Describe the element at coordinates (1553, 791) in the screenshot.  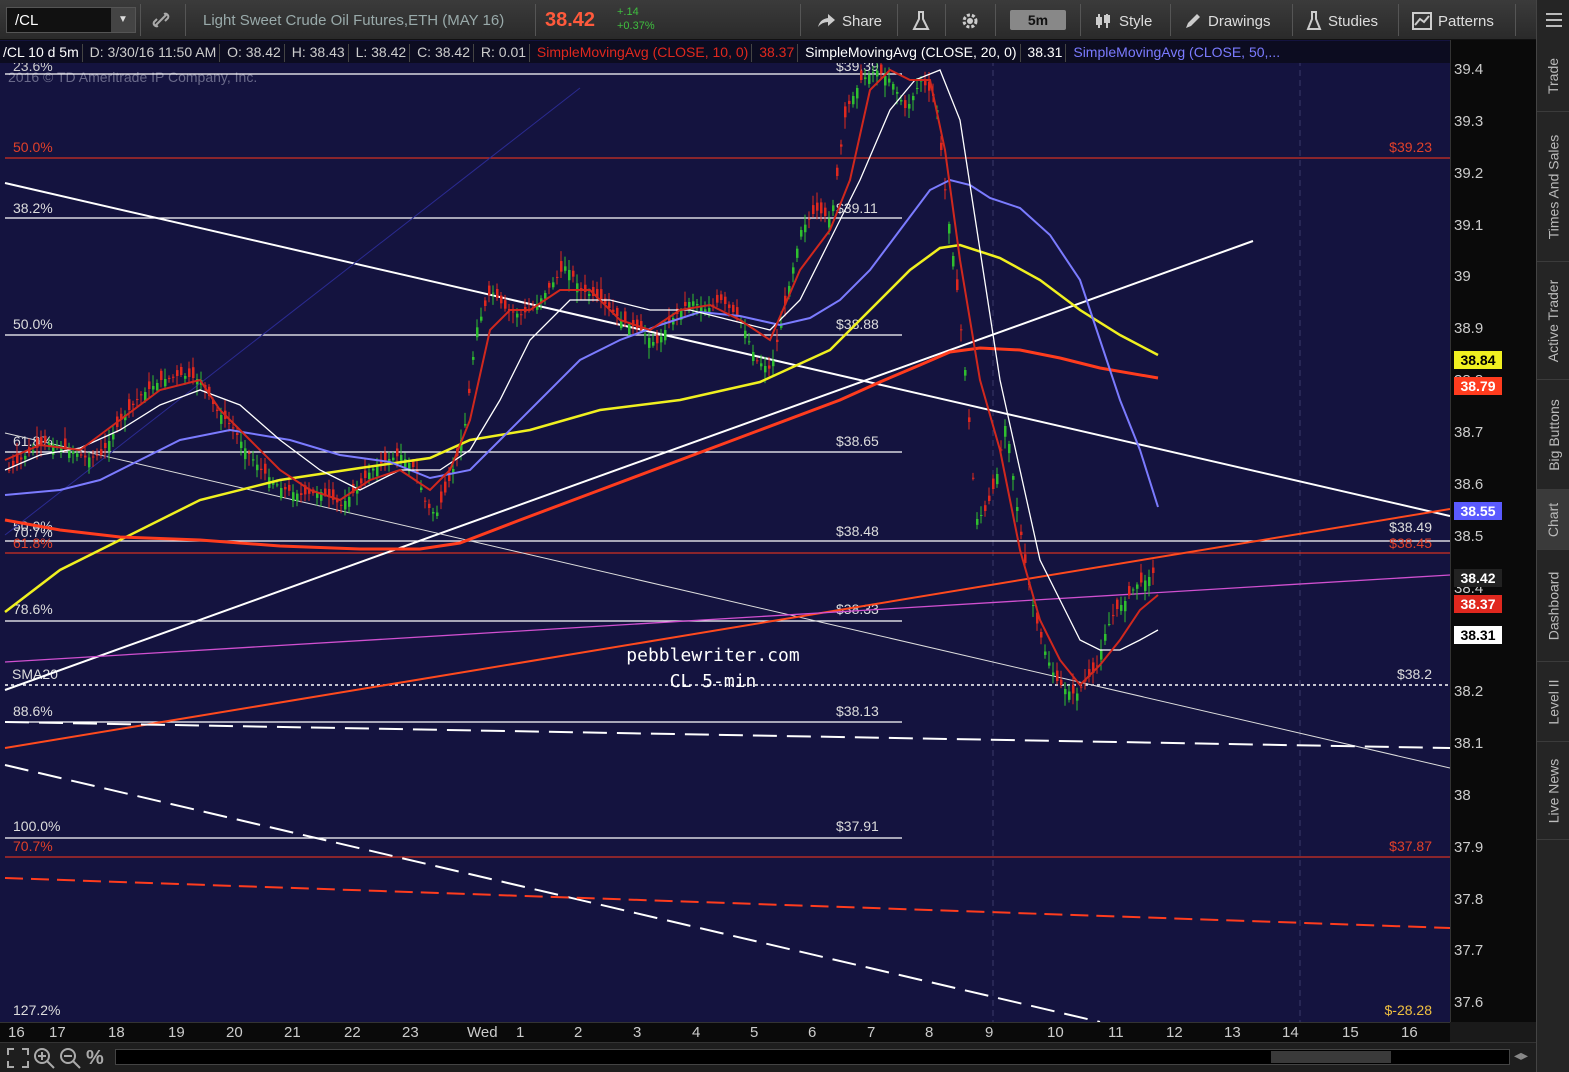
I see `side-tab-live-news: Live News` at that location.